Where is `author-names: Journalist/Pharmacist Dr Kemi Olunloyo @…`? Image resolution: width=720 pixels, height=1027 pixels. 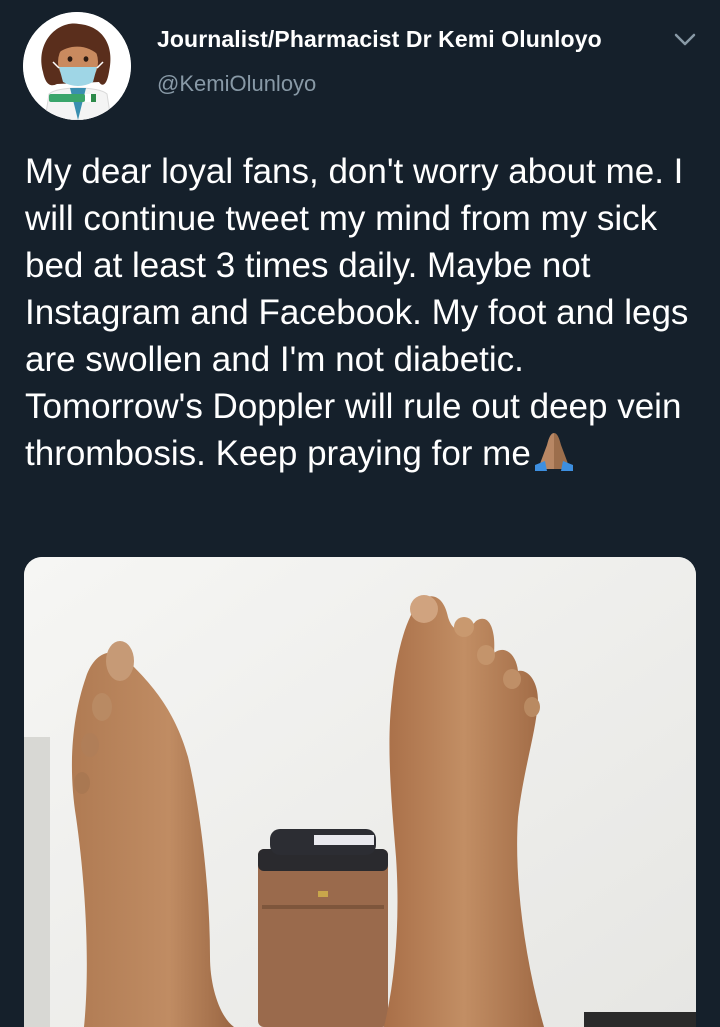
author-names: Journalist/Pharmacist Dr Kemi Olunloyo @… is located at coordinates (379, 61).